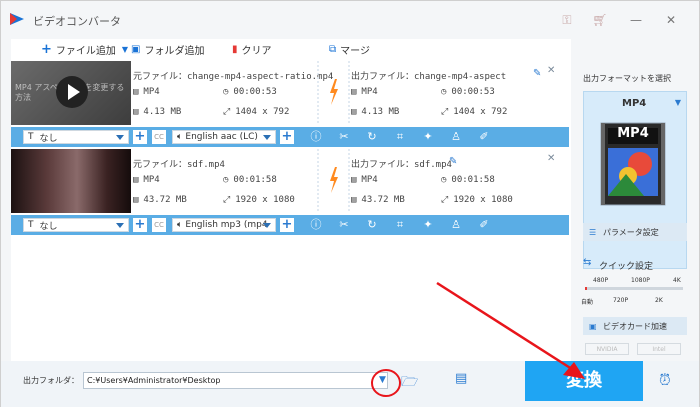 The image size is (700, 408). Describe the element at coordinates (71, 181) in the screenshot. I see `video-thumbnail` at that location.